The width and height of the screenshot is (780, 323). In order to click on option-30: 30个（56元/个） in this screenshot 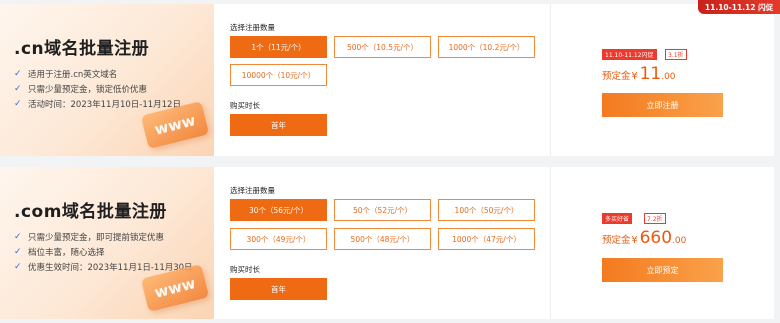, I will do `click(278, 210)`.